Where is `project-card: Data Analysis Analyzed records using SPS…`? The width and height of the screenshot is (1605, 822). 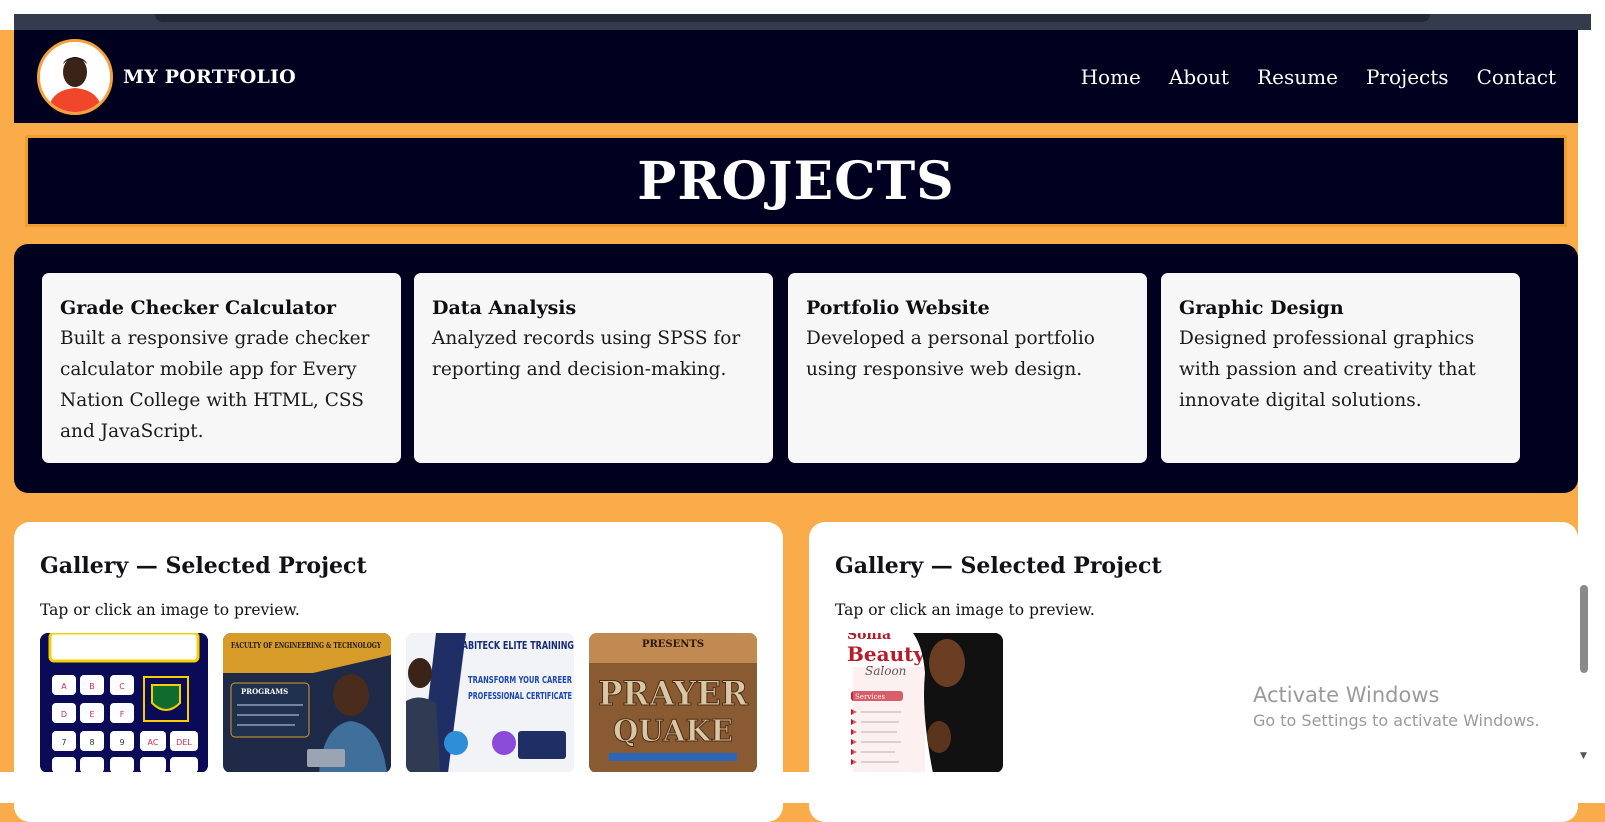 project-card: Data Analysis Analyzed records using SPS… is located at coordinates (593, 368).